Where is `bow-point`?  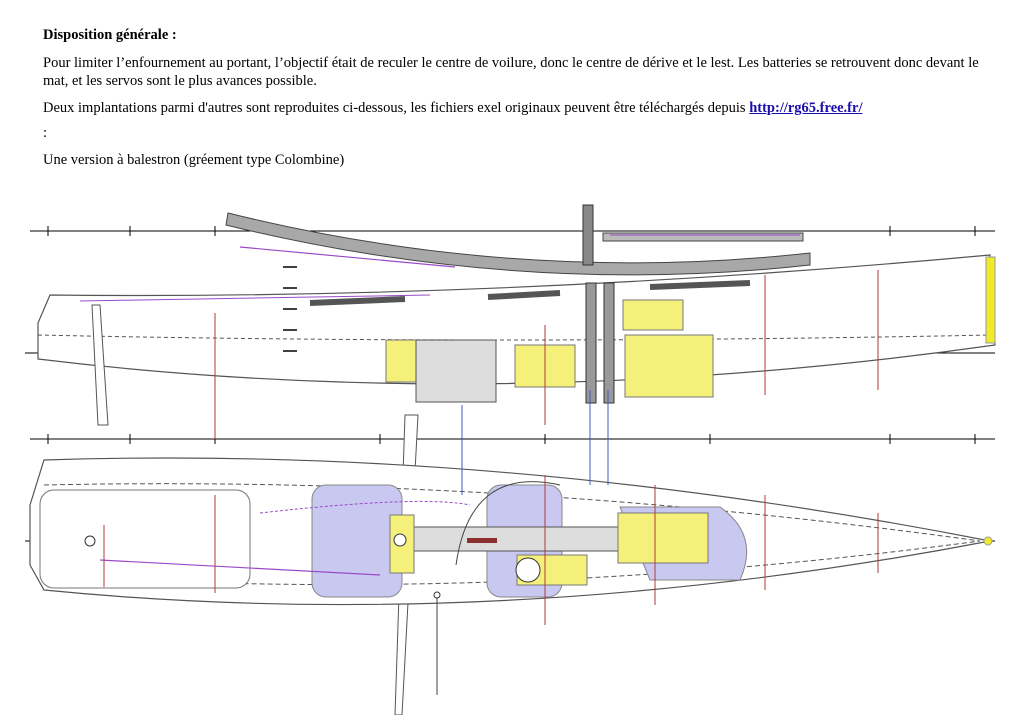
bow-point is located at coordinates (988, 541).